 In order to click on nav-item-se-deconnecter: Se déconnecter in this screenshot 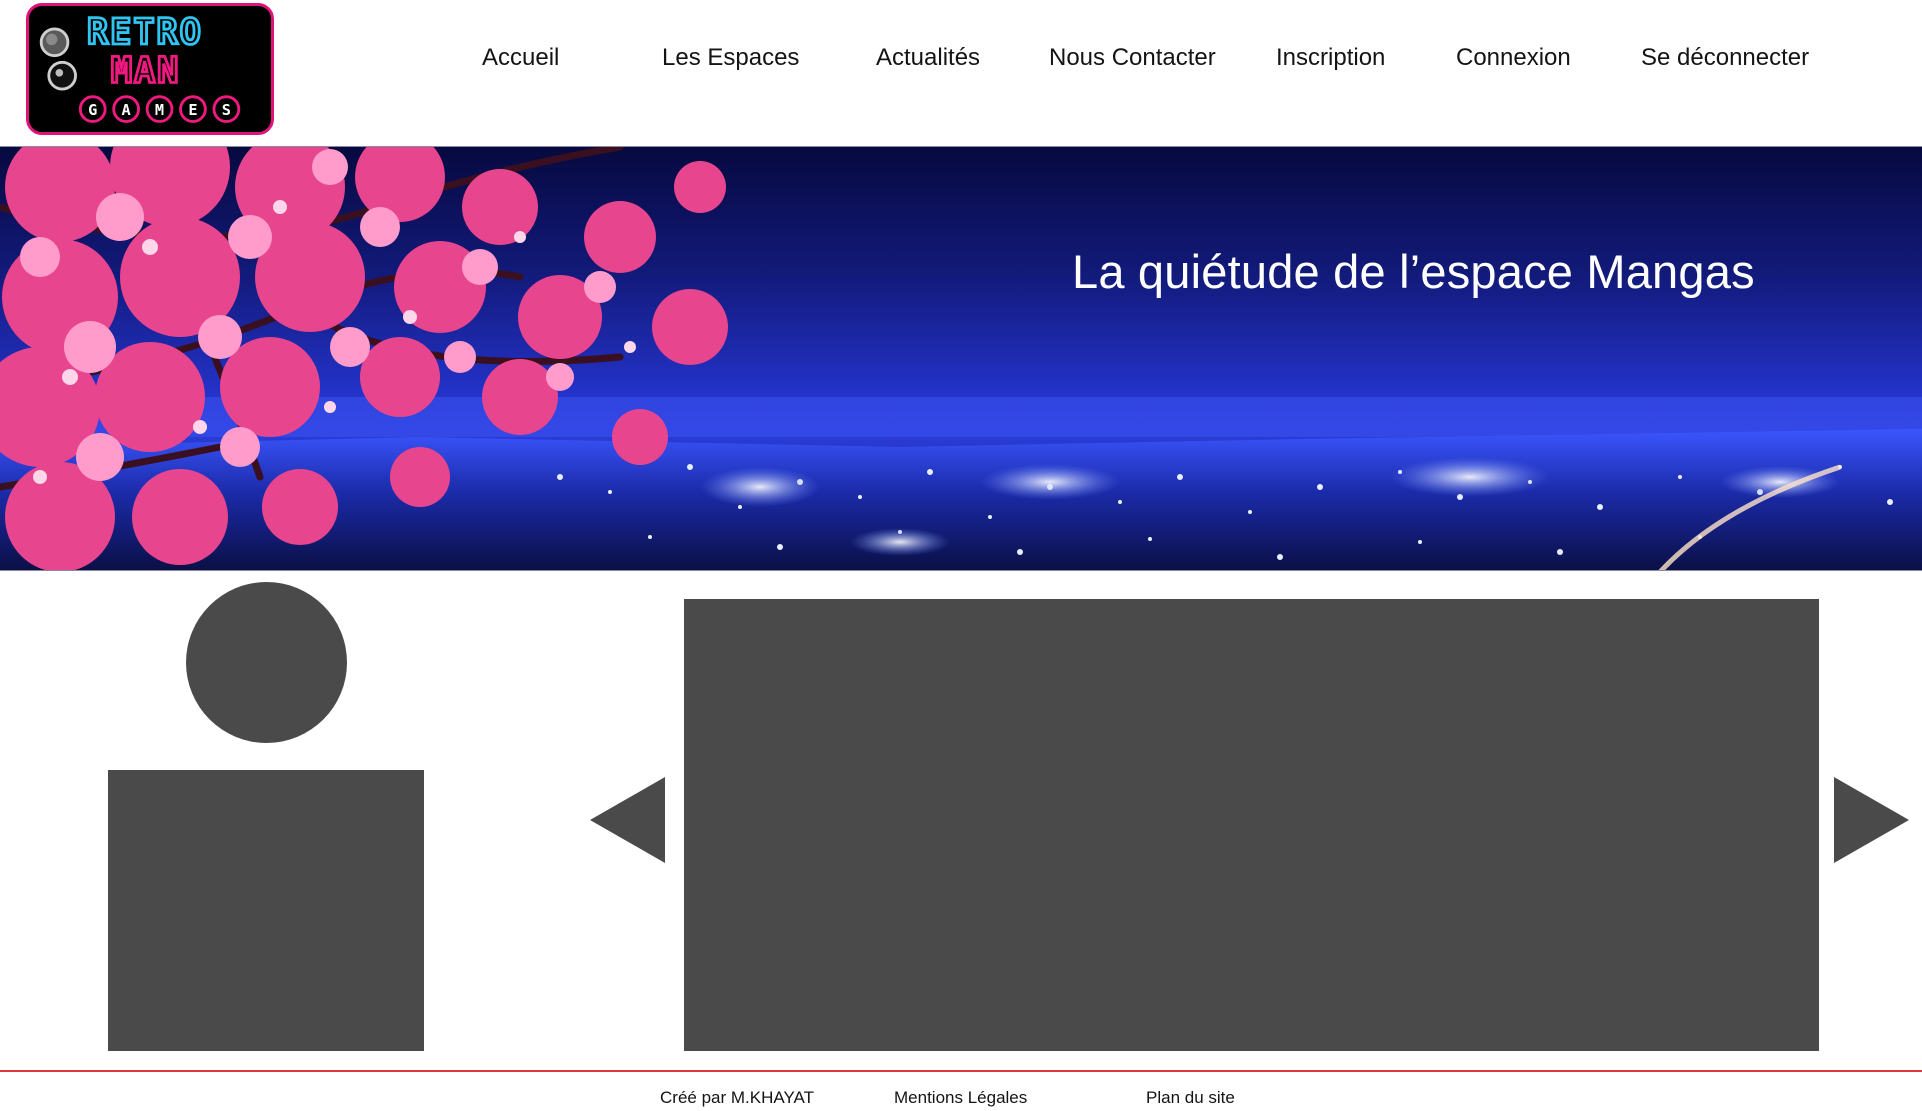, I will do `click(1725, 58)`.